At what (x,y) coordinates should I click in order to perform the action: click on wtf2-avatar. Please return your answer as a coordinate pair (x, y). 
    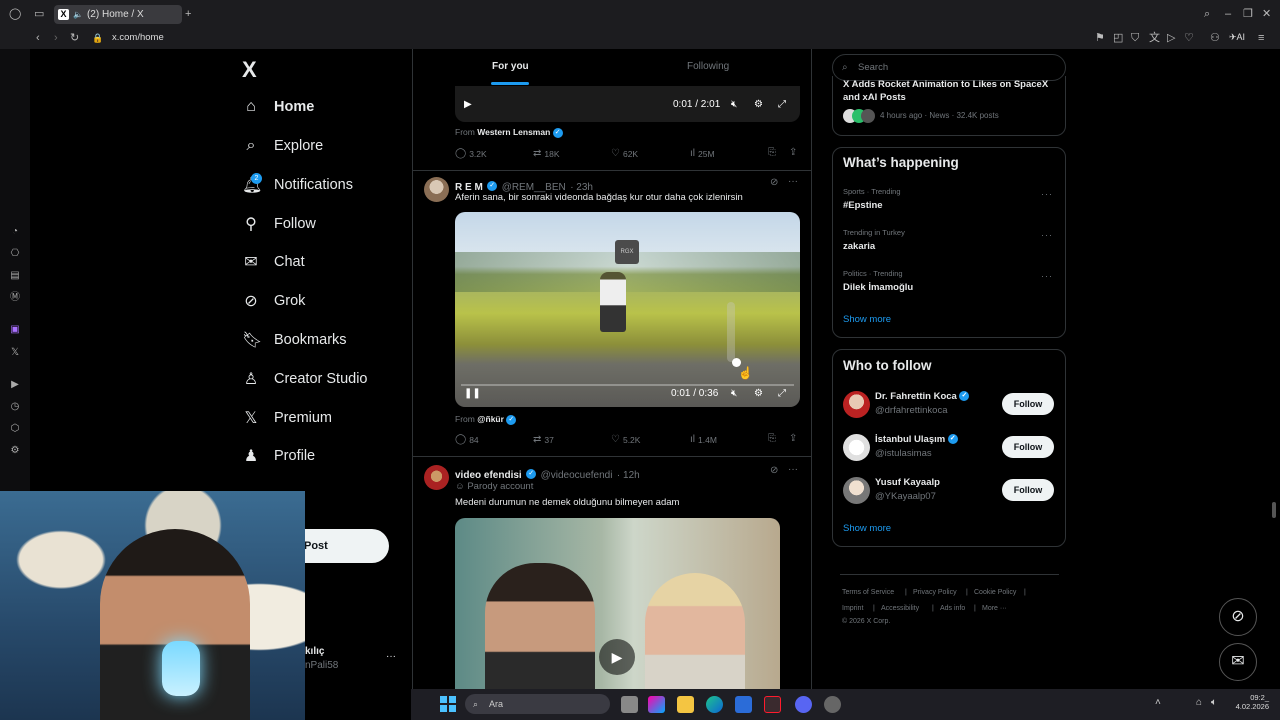
    Looking at the image, I should click on (856, 447).